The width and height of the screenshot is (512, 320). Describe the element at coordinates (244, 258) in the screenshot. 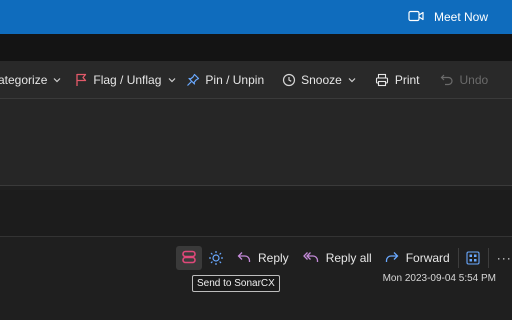

I see `reply-icon` at that location.